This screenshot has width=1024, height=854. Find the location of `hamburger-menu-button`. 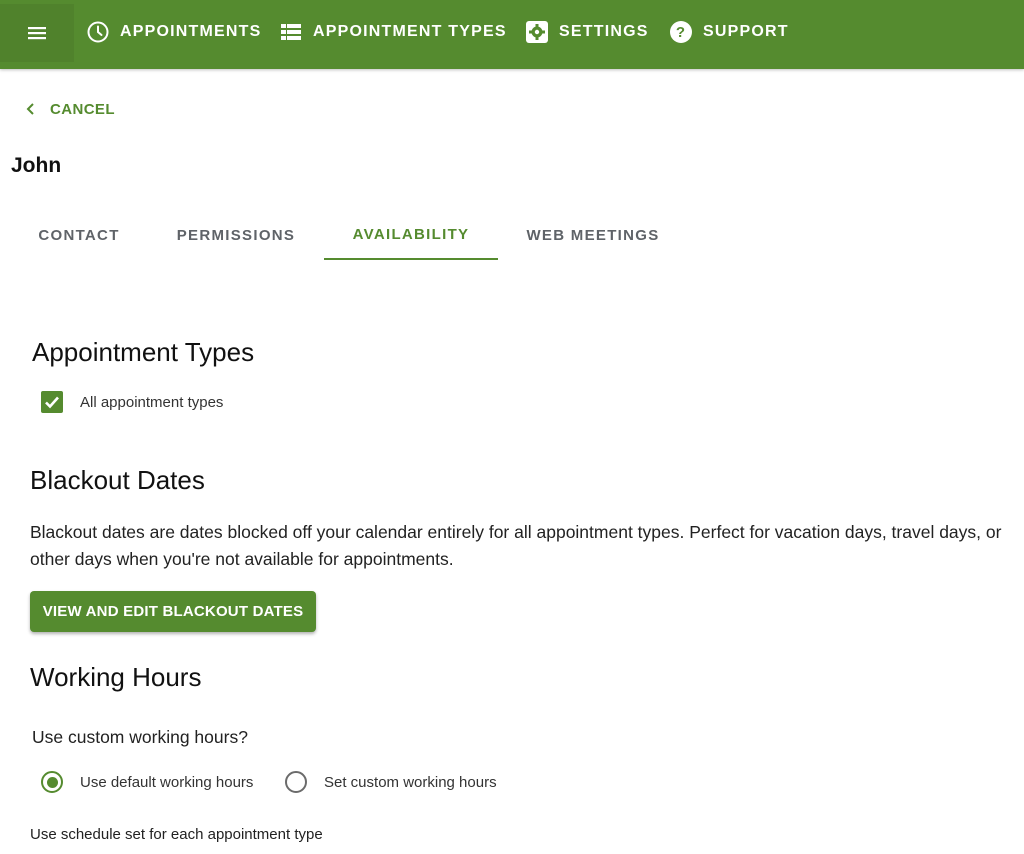

hamburger-menu-button is located at coordinates (37, 33).